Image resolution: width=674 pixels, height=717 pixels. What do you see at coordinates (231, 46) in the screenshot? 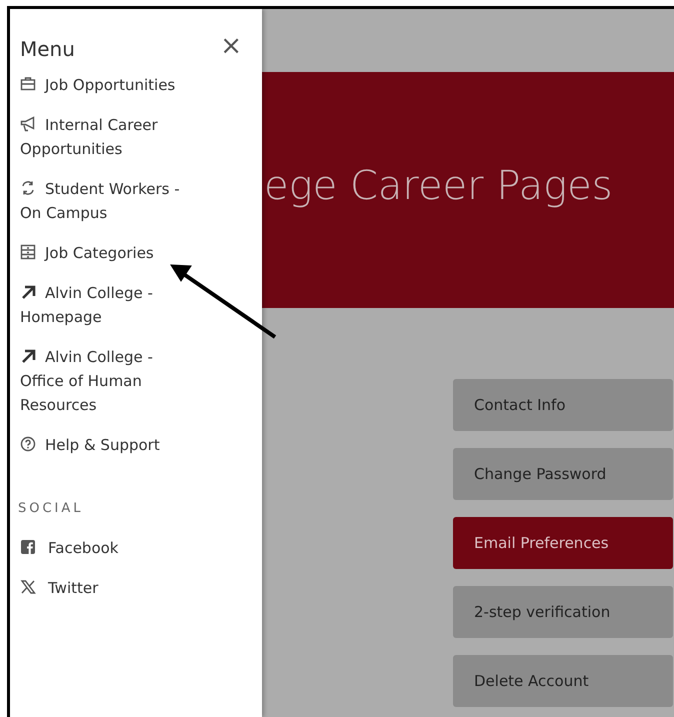
I see `close-button: ×` at bounding box center [231, 46].